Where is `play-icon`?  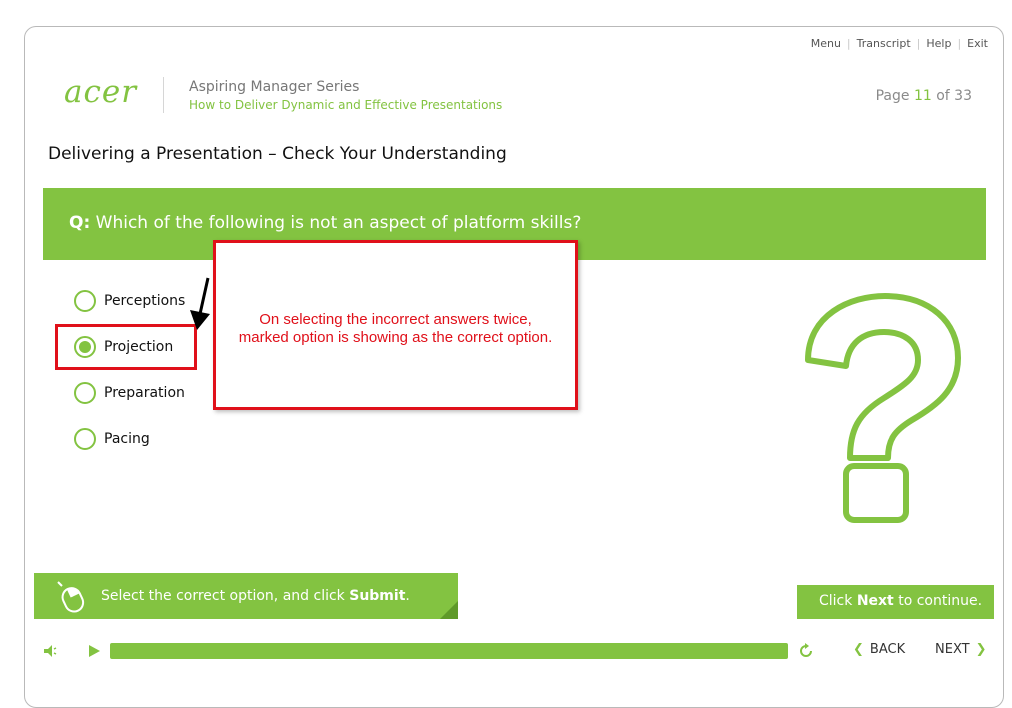
play-icon is located at coordinates (94, 651).